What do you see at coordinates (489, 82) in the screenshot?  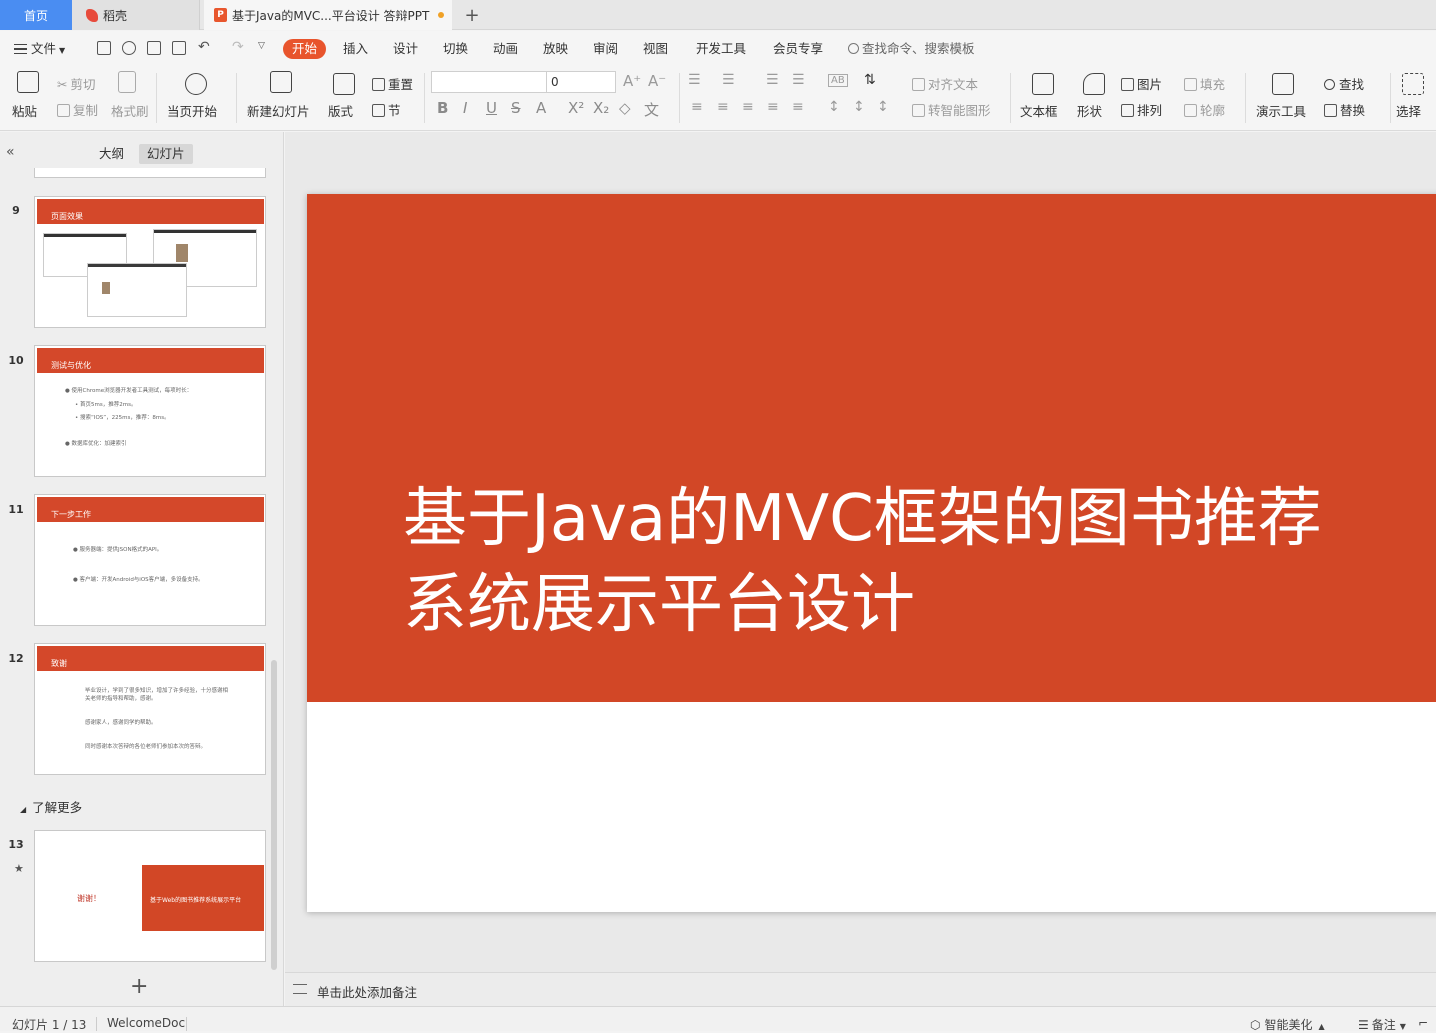 I see `font-name-select` at bounding box center [489, 82].